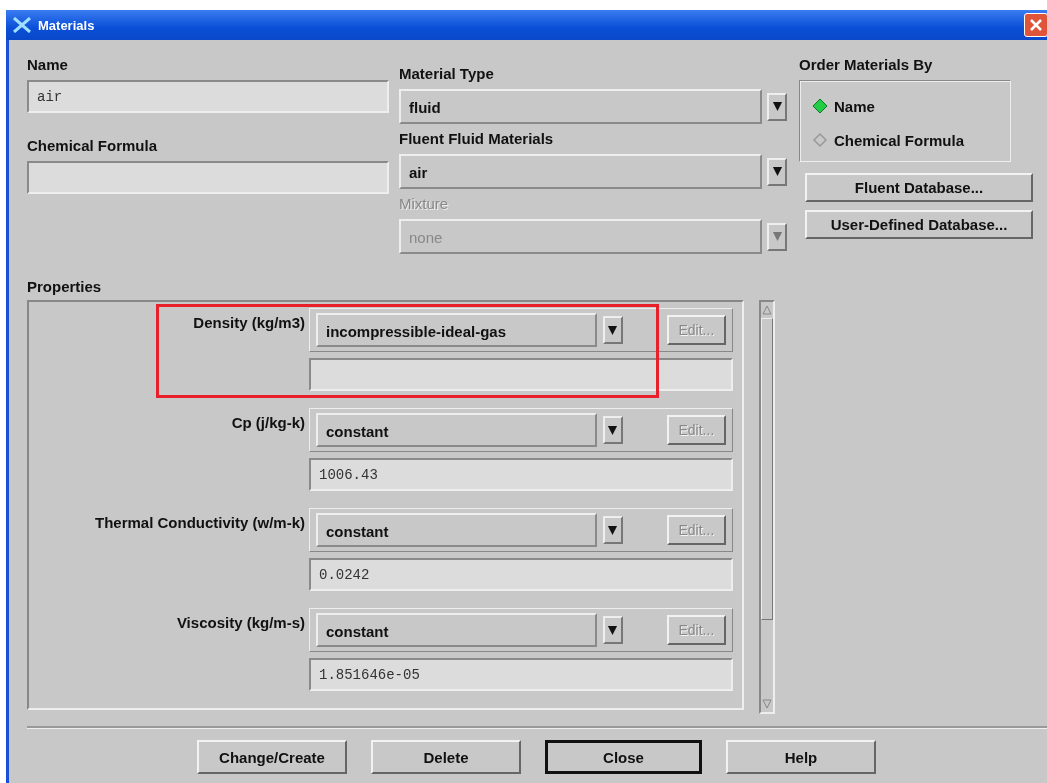 The width and height of the screenshot is (1047, 783). Describe the element at coordinates (208, 96) in the screenshot. I see `name-field: air` at that location.